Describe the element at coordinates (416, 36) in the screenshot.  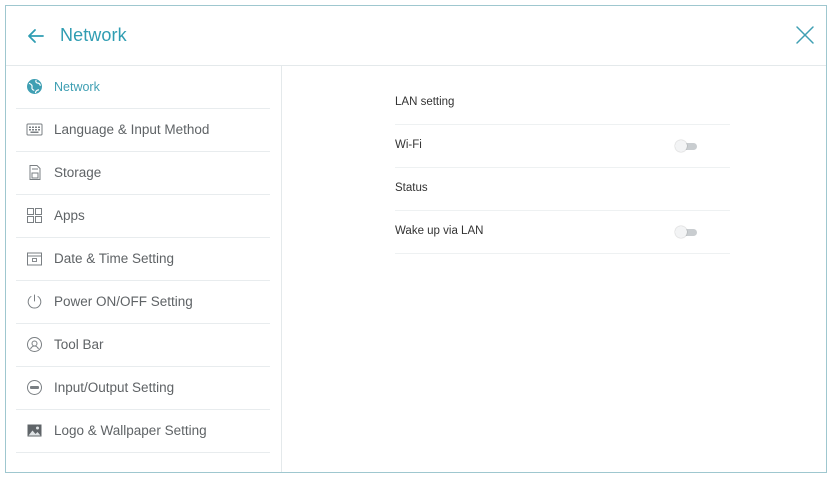
I see `header-bar: Network` at that location.